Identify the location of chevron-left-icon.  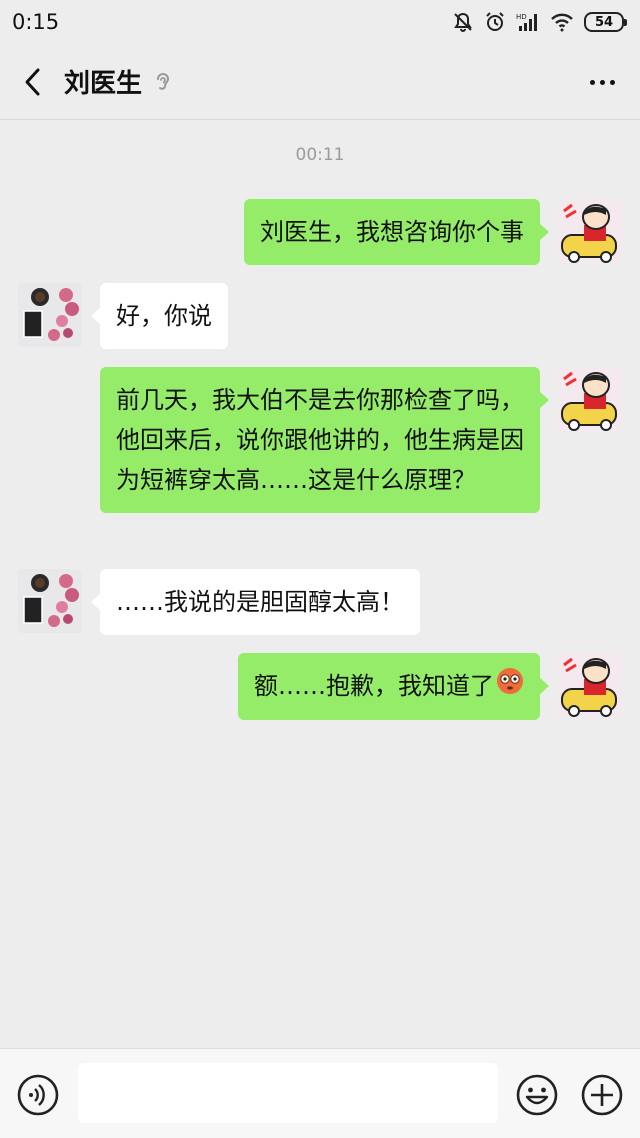
(32, 81).